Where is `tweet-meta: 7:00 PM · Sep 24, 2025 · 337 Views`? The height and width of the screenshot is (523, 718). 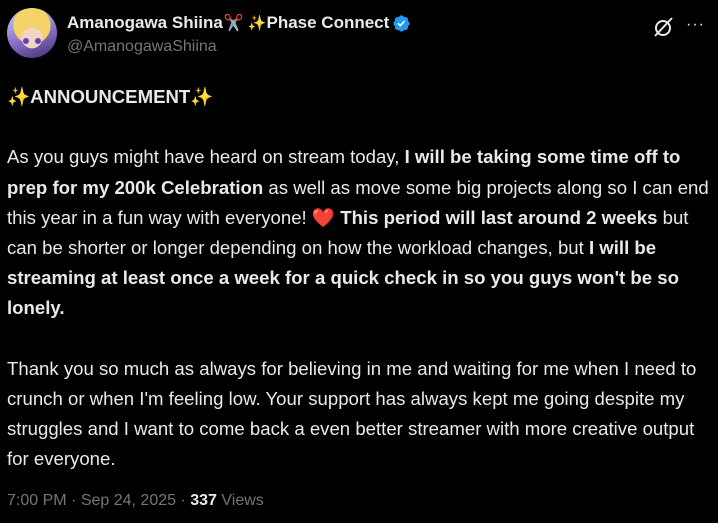
tweet-meta: 7:00 PM · Sep 24, 2025 · 337 Views is located at coordinates (135, 501).